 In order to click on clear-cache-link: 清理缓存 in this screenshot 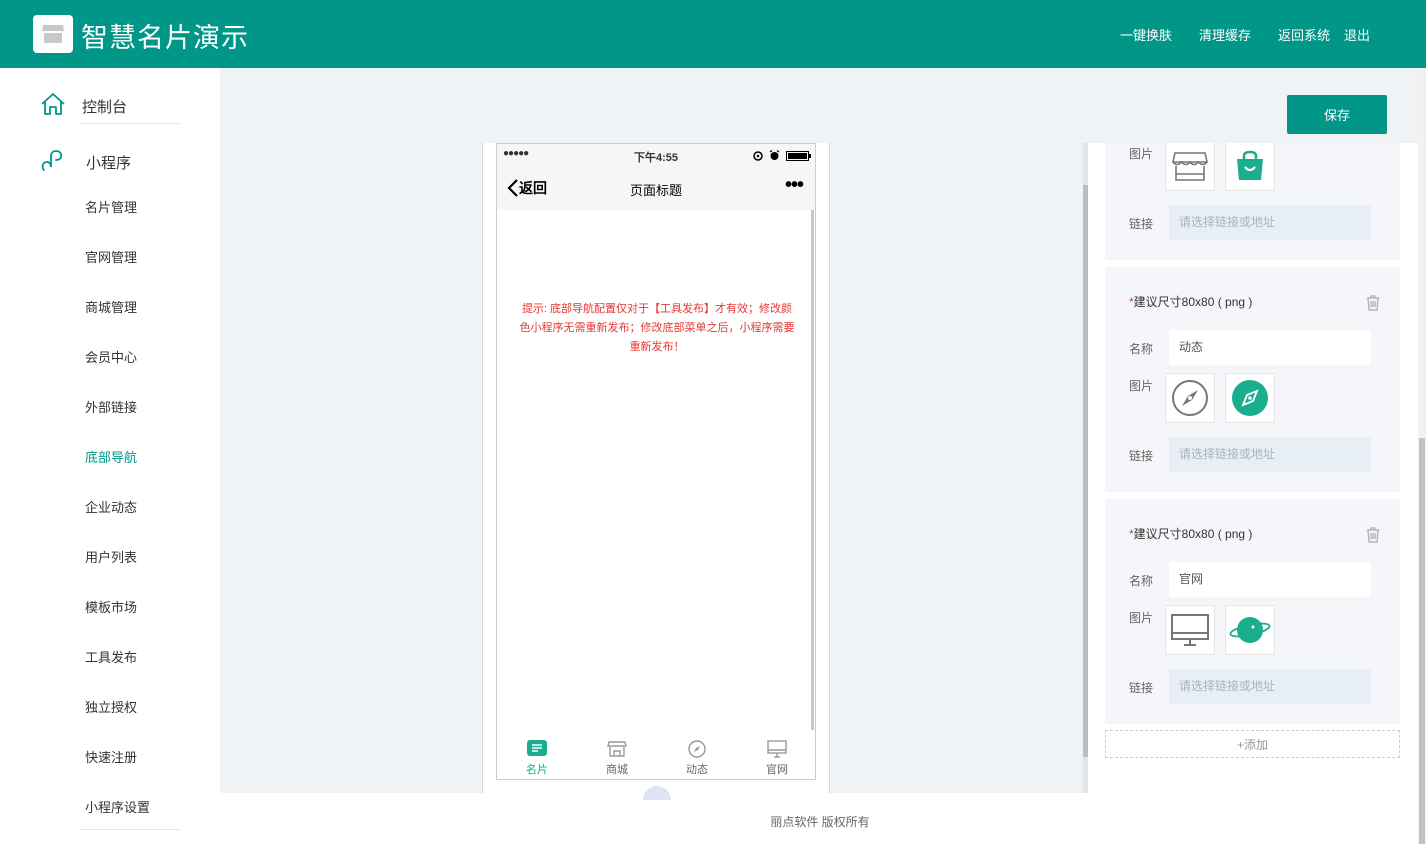, I will do `click(1225, 34)`.